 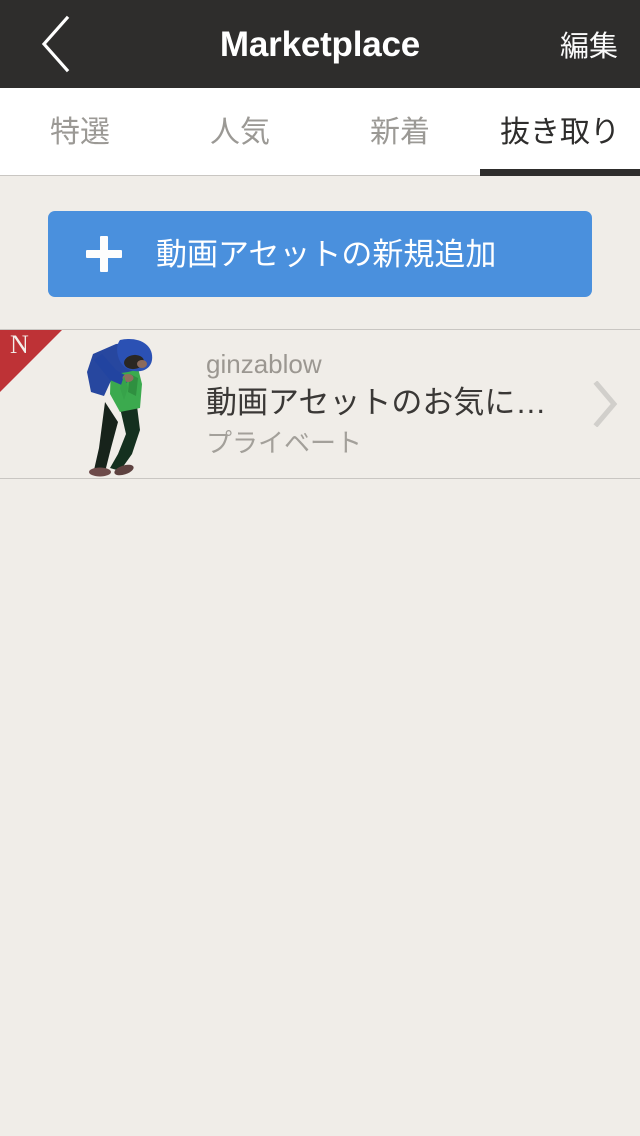 What do you see at coordinates (19, 344) in the screenshot?
I see `new-badge-label: N` at bounding box center [19, 344].